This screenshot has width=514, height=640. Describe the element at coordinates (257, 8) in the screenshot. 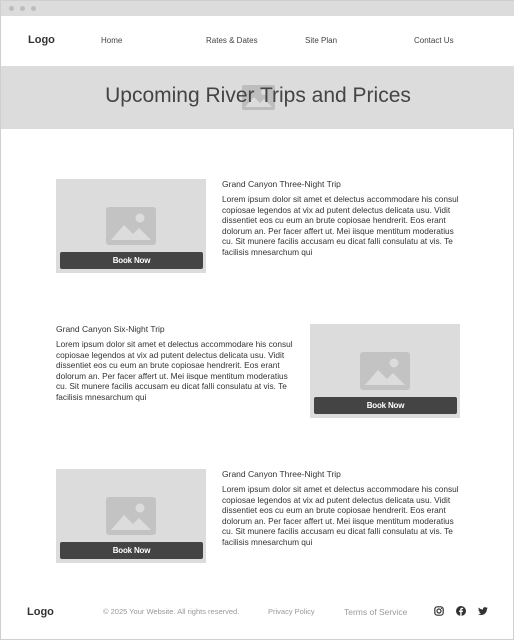

I see `window-chrome` at that location.